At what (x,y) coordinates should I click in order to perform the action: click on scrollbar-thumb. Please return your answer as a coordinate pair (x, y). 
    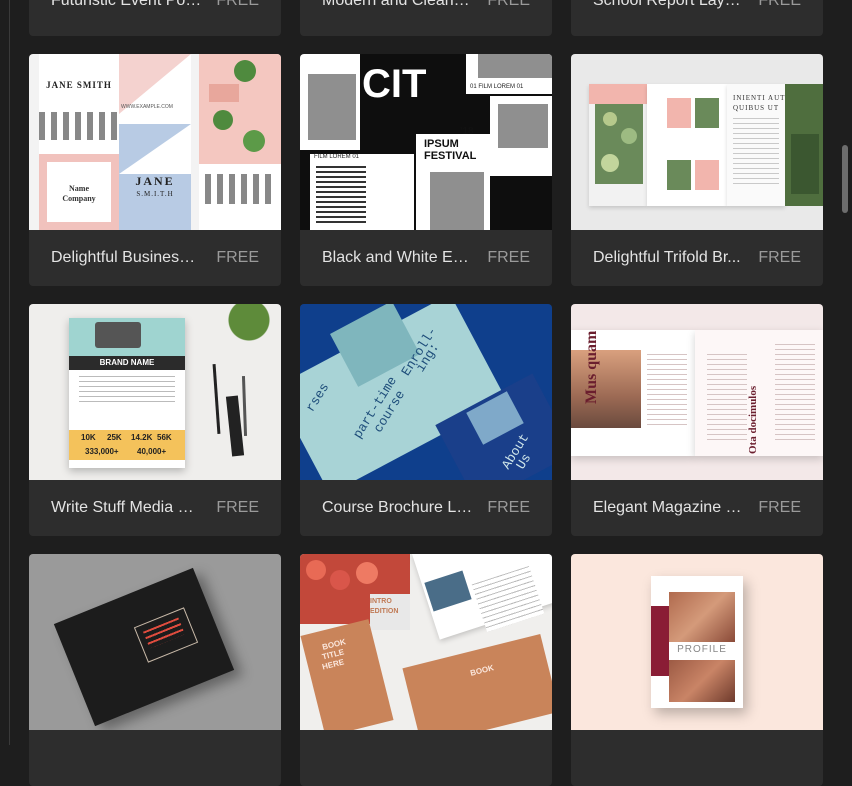
    Looking at the image, I should click on (845, 179).